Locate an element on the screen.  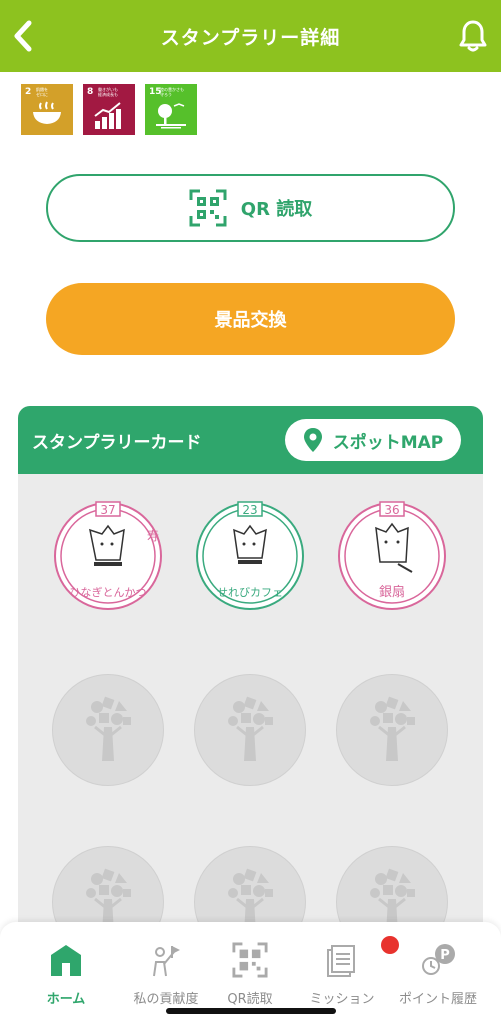
svg-text: P is located at coordinates (445, 955).